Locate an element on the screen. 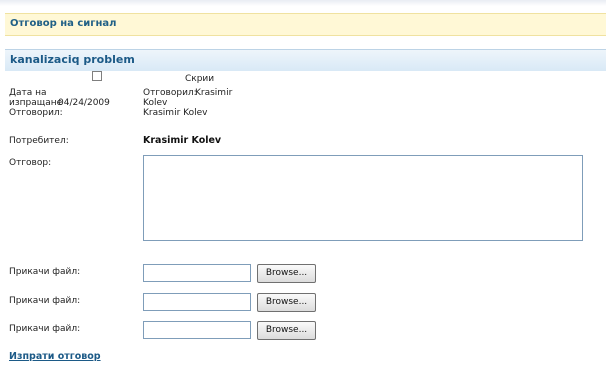 The width and height of the screenshot is (606, 367). attach-label-3: Прикачи файл: is located at coordinates (45, 329).